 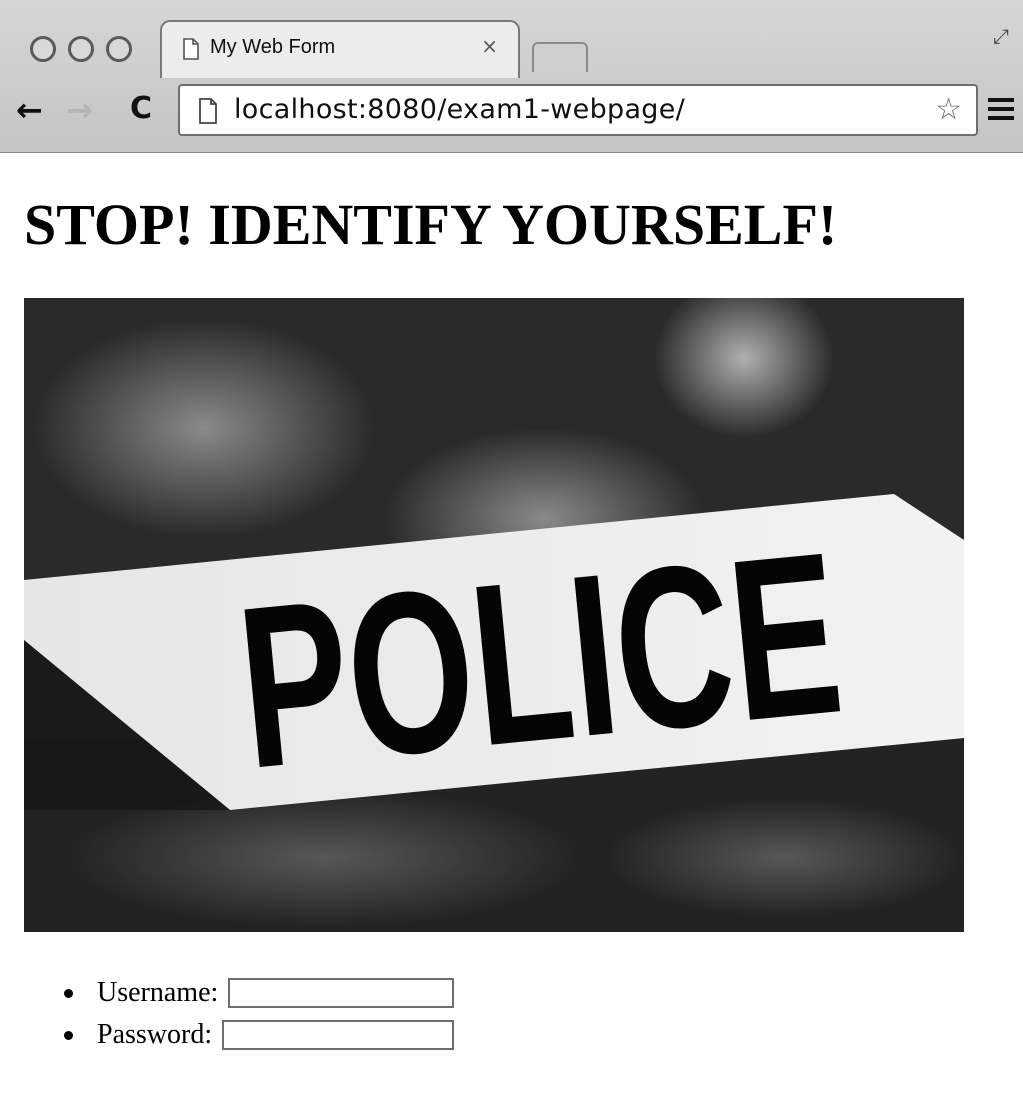 I want to click on window-controls, so click(x=81, y=49).